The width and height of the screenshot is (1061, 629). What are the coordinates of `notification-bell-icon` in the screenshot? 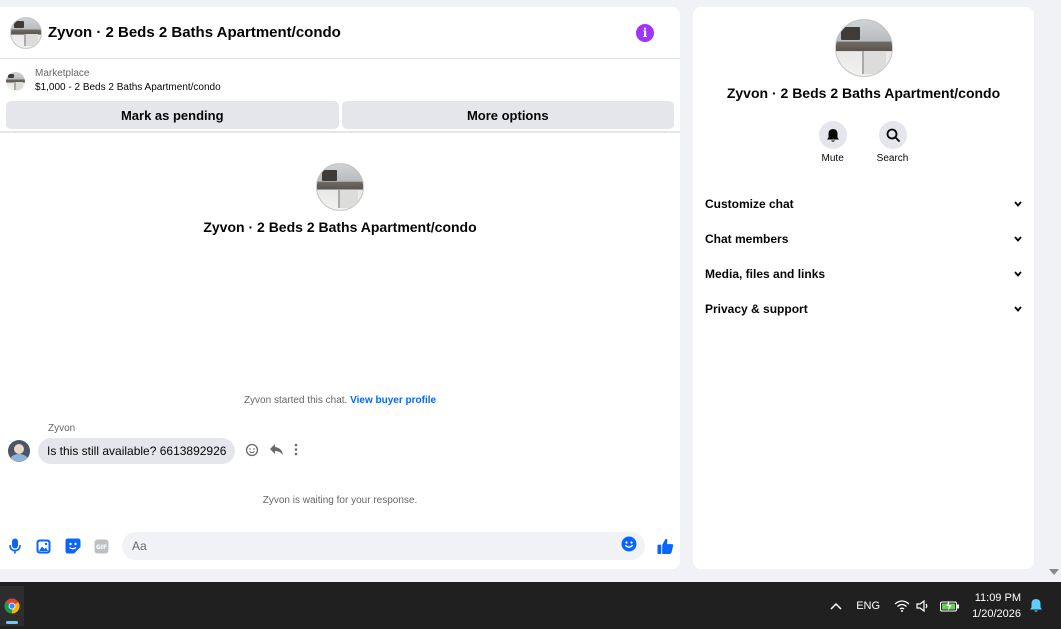 It's located at (1036, 605).